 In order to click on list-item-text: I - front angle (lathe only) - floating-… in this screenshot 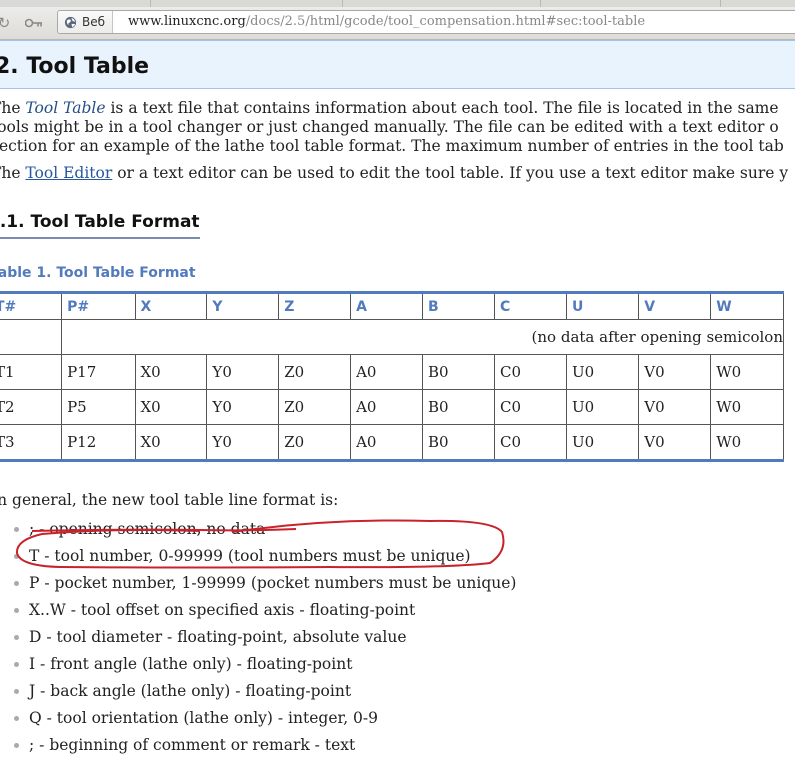, I will do `click(191, 664)`.